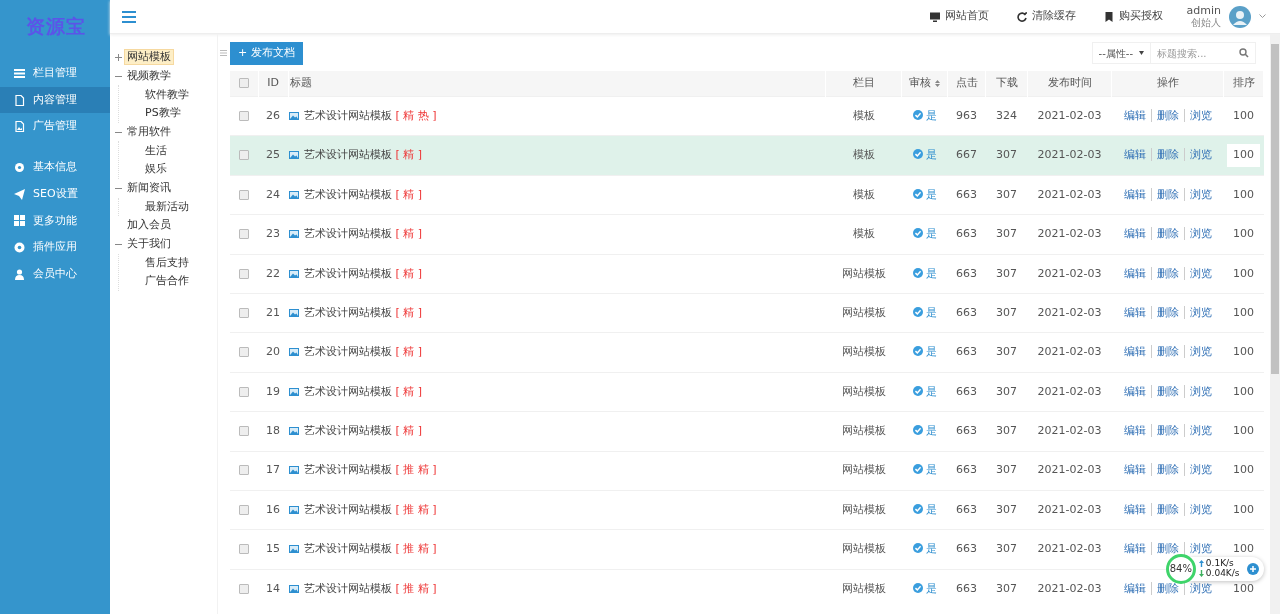 The image size is (1280, 614). Describe the element at coordinates (55, 167) in the screenshot. I see `sidebar-item: 基本信息` at that location.